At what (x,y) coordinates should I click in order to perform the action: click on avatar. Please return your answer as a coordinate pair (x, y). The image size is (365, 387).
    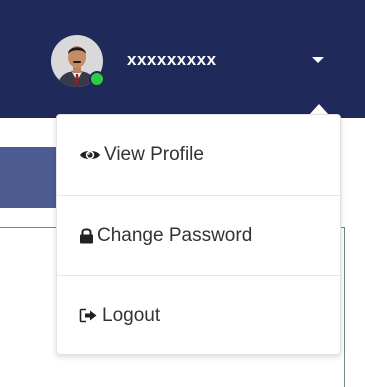
    Looking at the image, I should click on (78, 61).